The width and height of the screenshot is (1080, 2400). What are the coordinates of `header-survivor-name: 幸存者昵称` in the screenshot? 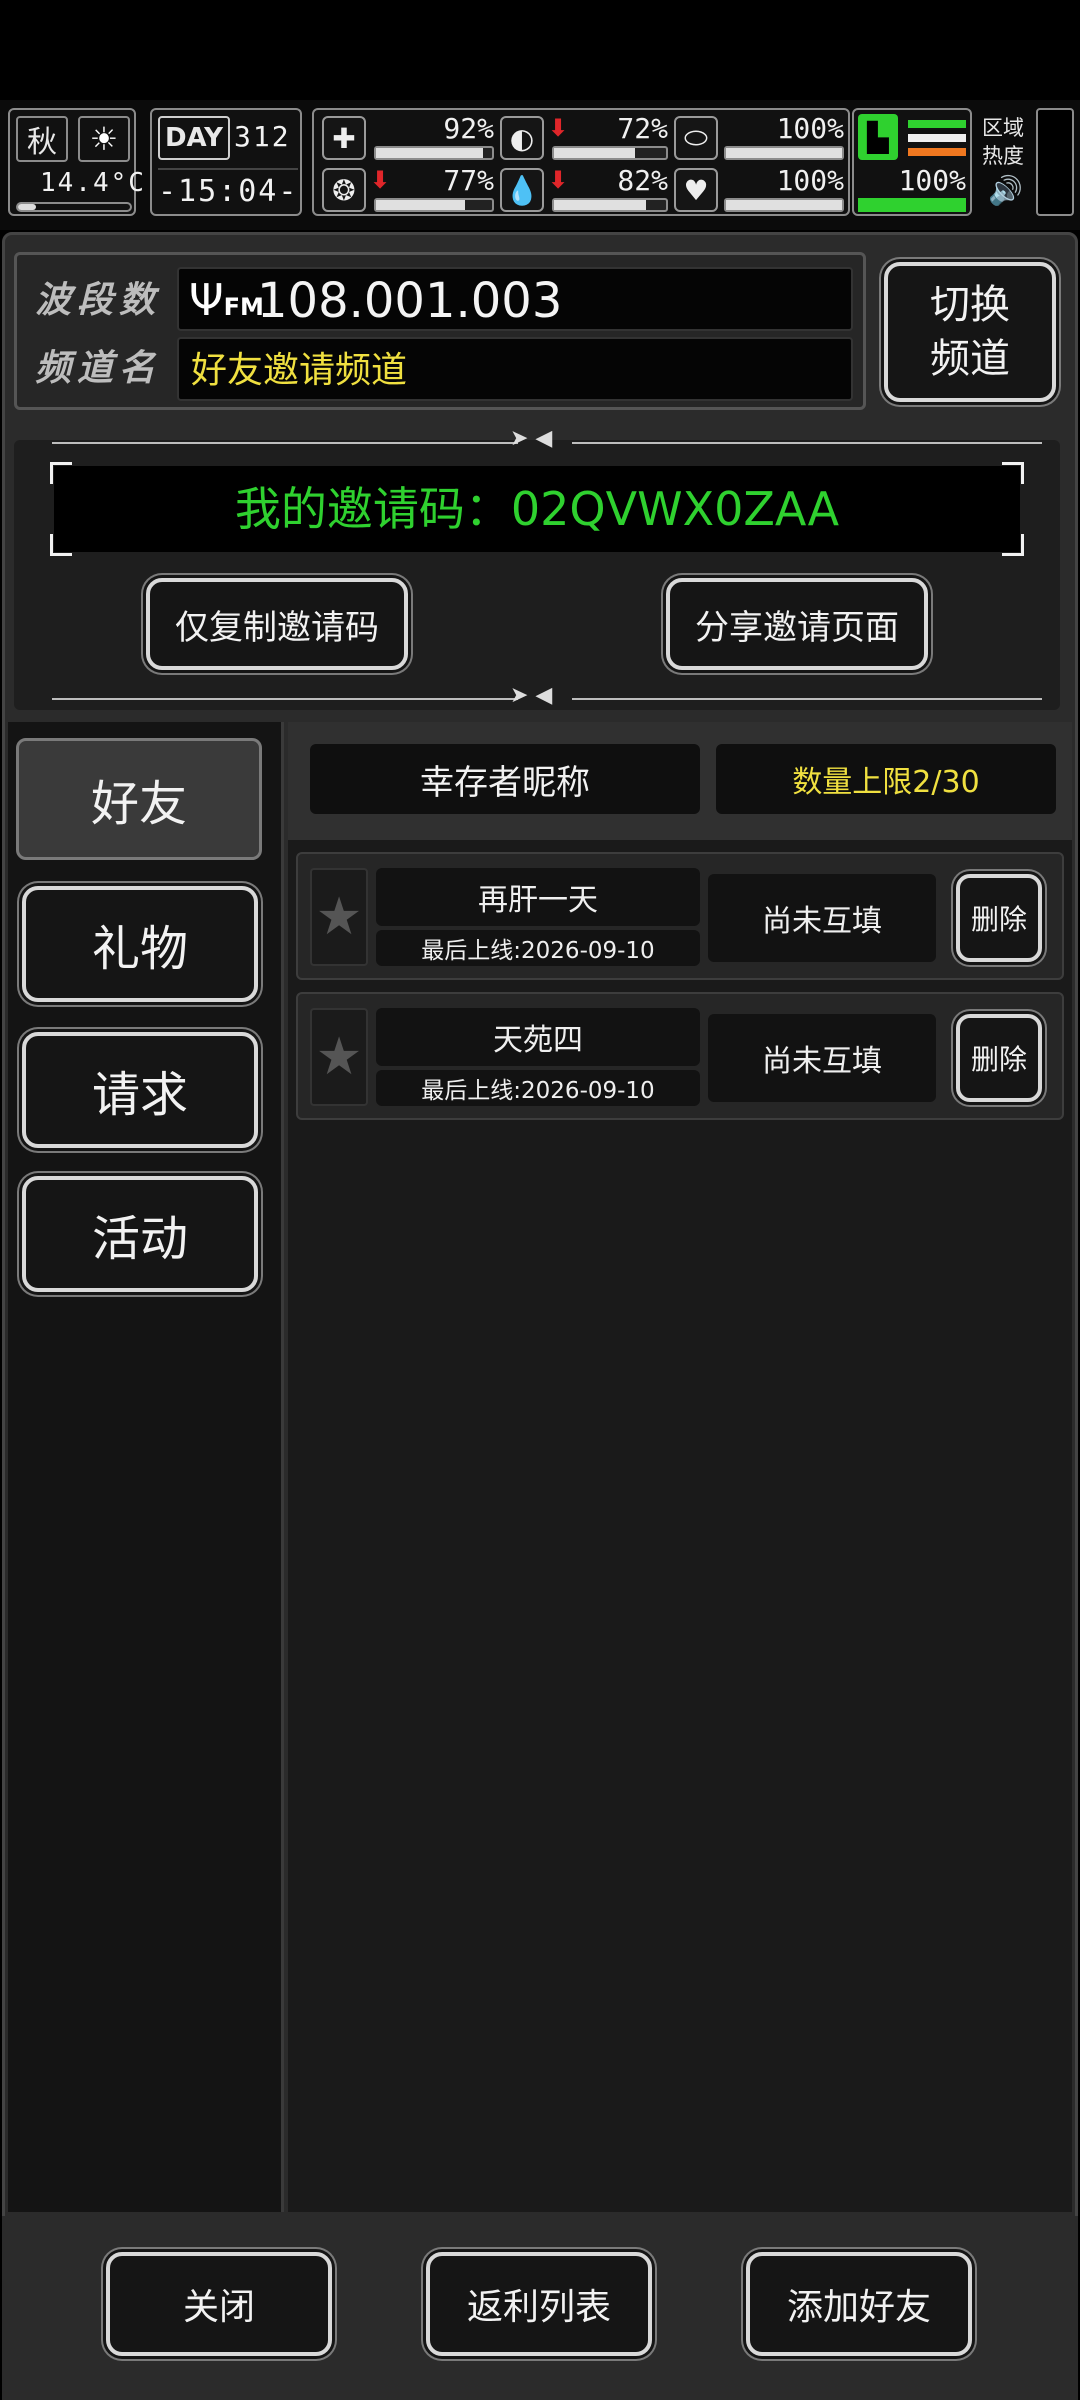 It's located at (505, 779).